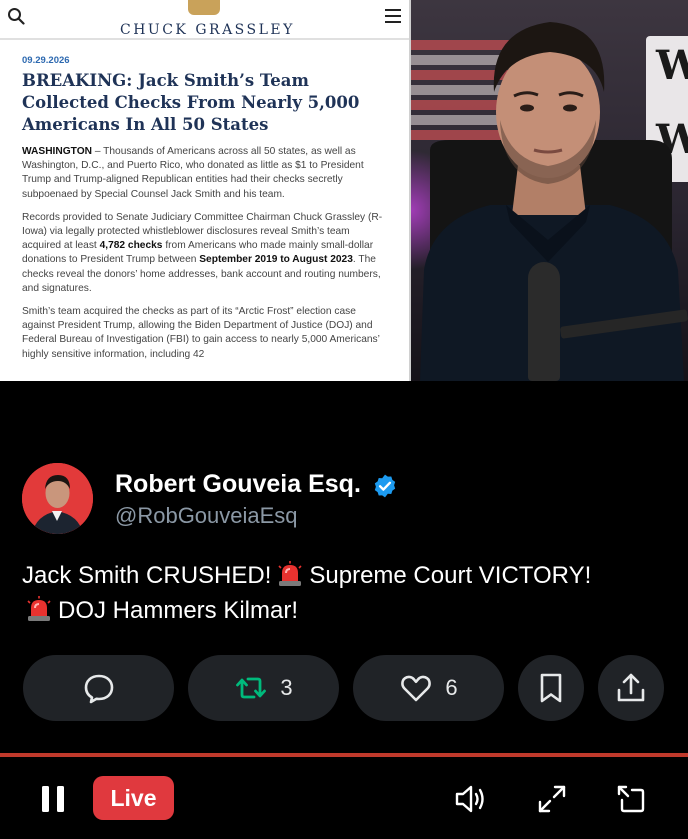 The height and width of the screenshot is (839, 688). I want to click on post-text-part: DOJ Hammers Kilmar!, so click(178, 610).